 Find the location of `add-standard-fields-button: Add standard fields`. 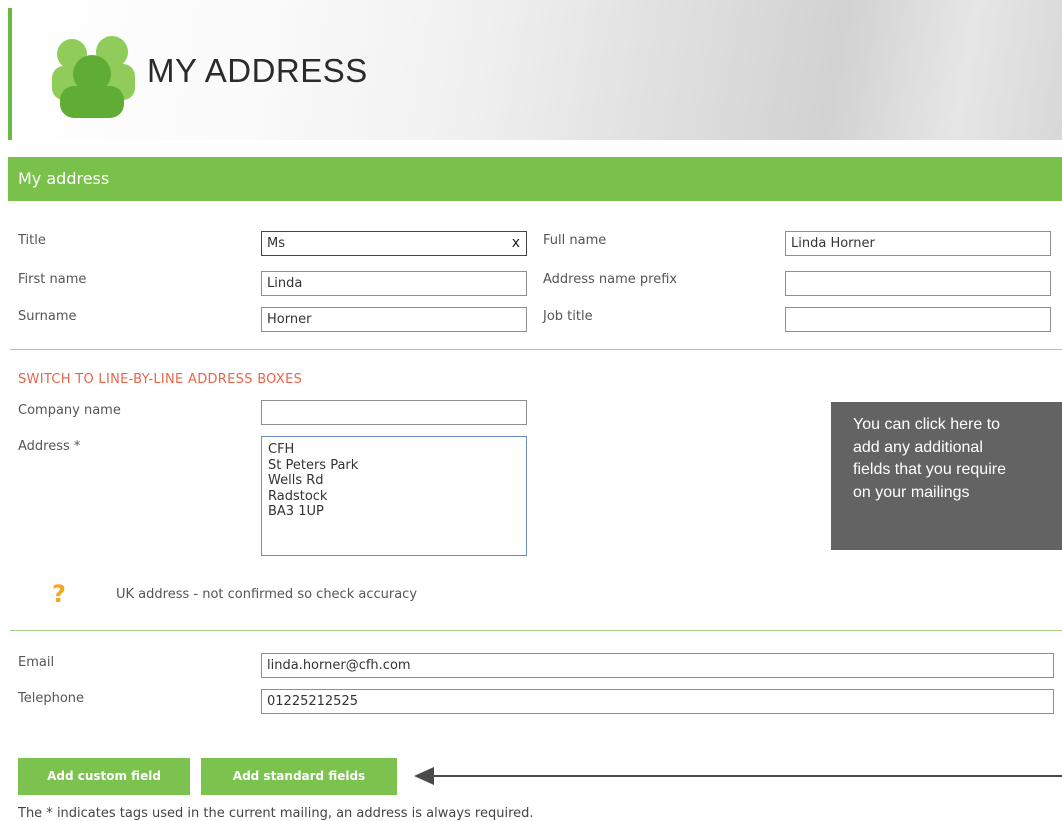

add-standard-fields-button: Add standard fields is located at coordinates (299, 776).